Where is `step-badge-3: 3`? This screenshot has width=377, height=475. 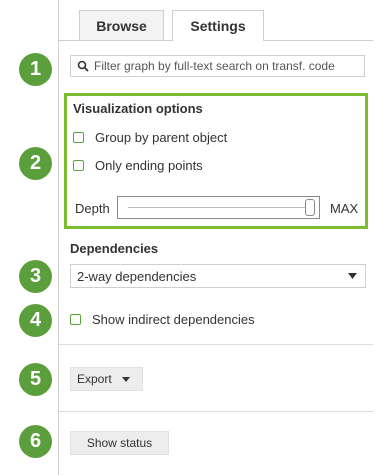 step-badge-3: 3 is located at coordinates (35, 276).